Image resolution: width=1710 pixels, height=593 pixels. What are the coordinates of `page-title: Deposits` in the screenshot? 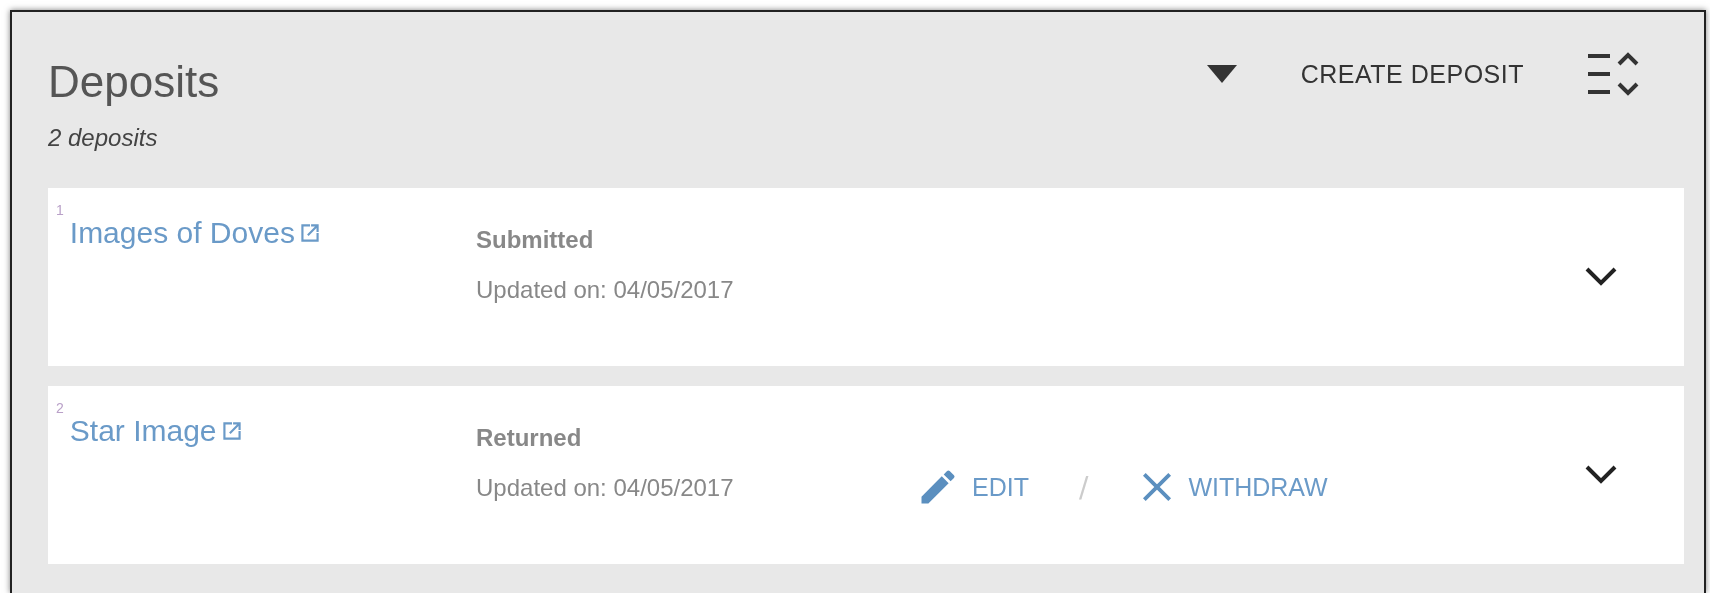 It's located at (134, 82).